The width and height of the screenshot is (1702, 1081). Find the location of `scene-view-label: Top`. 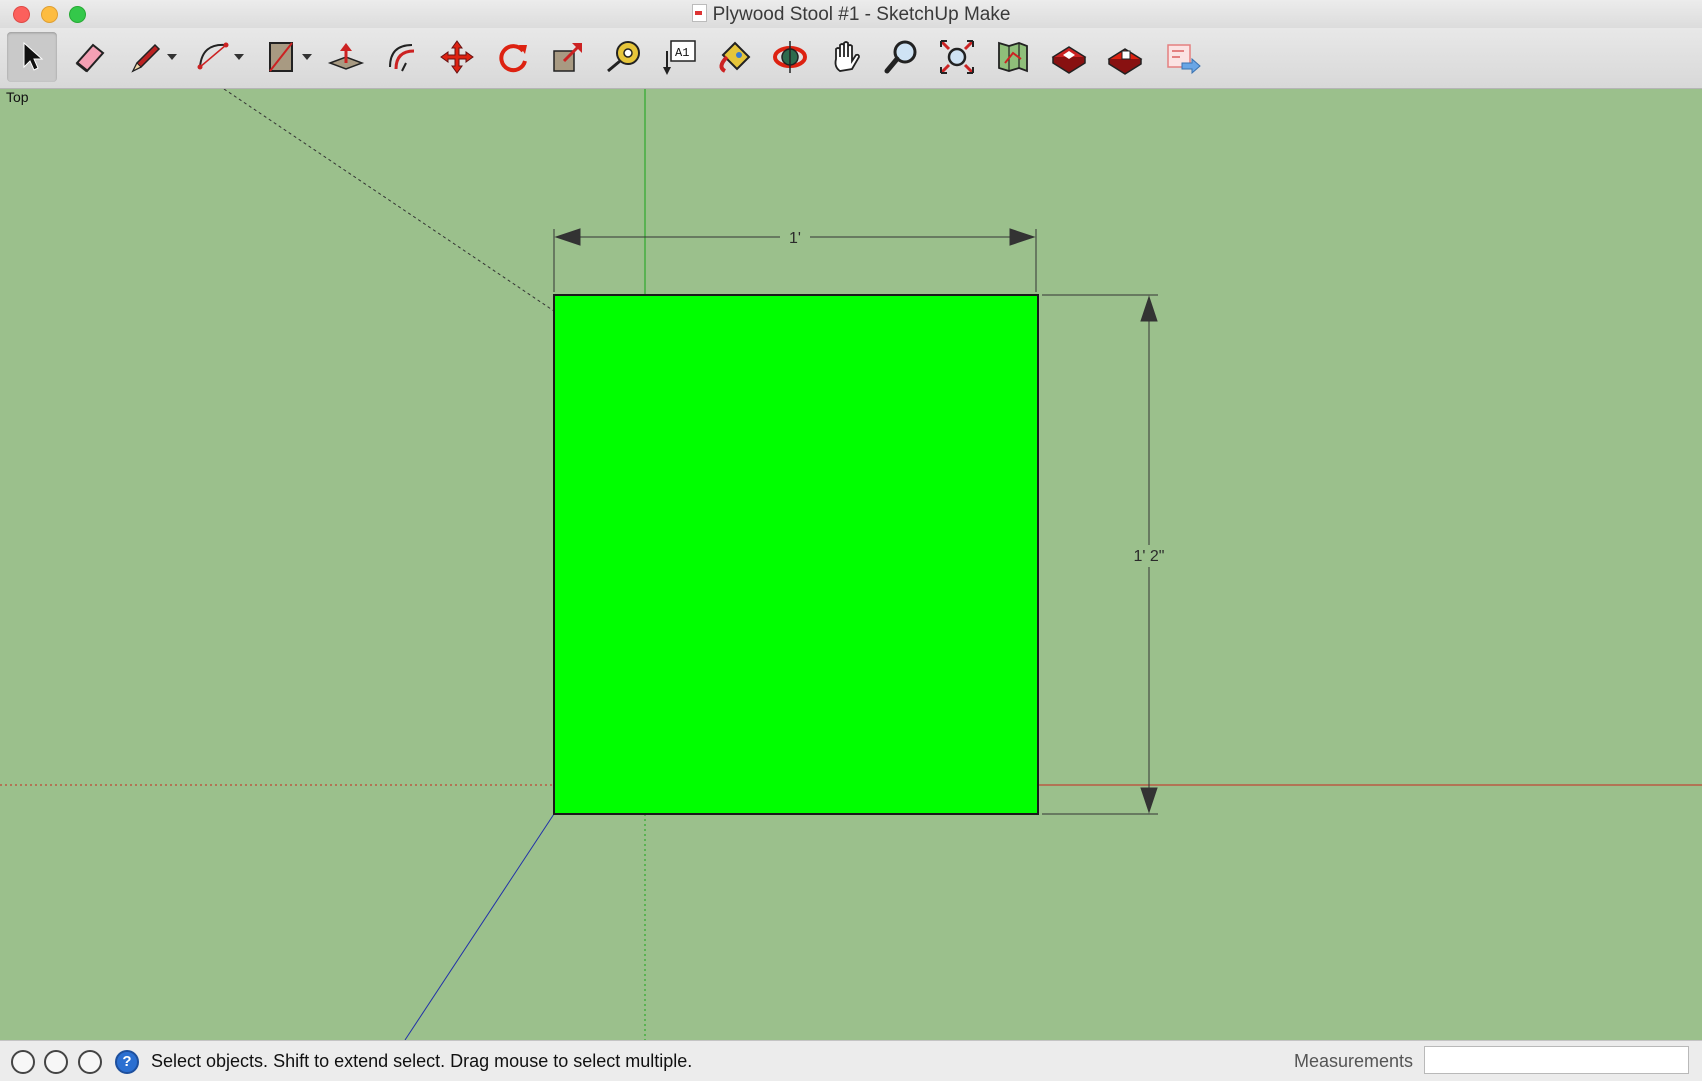

scene-view-label: Top is located at coordinates (17, 97).